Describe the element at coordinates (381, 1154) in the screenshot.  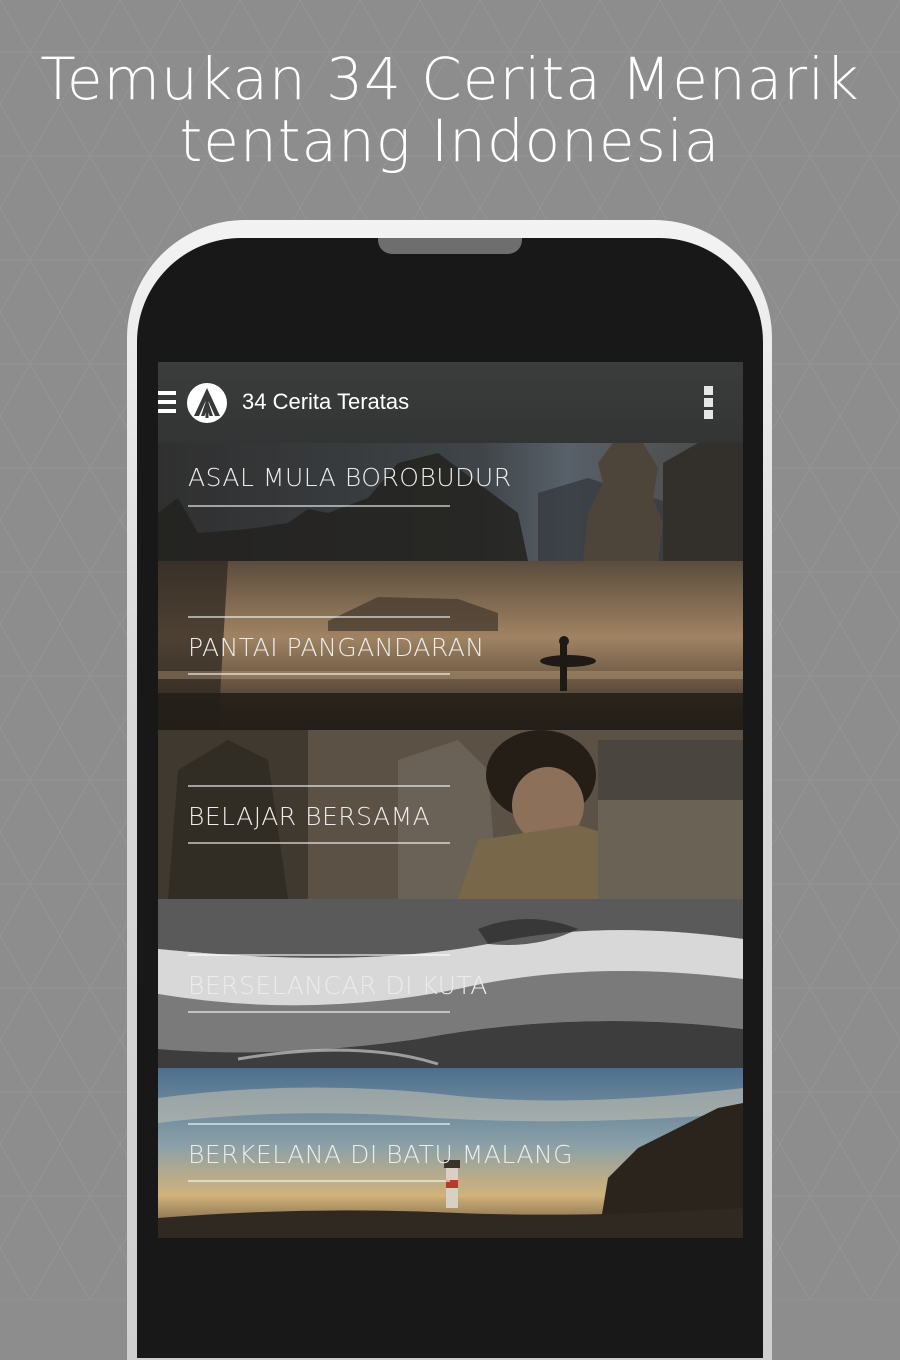
I see `story-title: BERKELANA DI BATU MALANG` at that location.